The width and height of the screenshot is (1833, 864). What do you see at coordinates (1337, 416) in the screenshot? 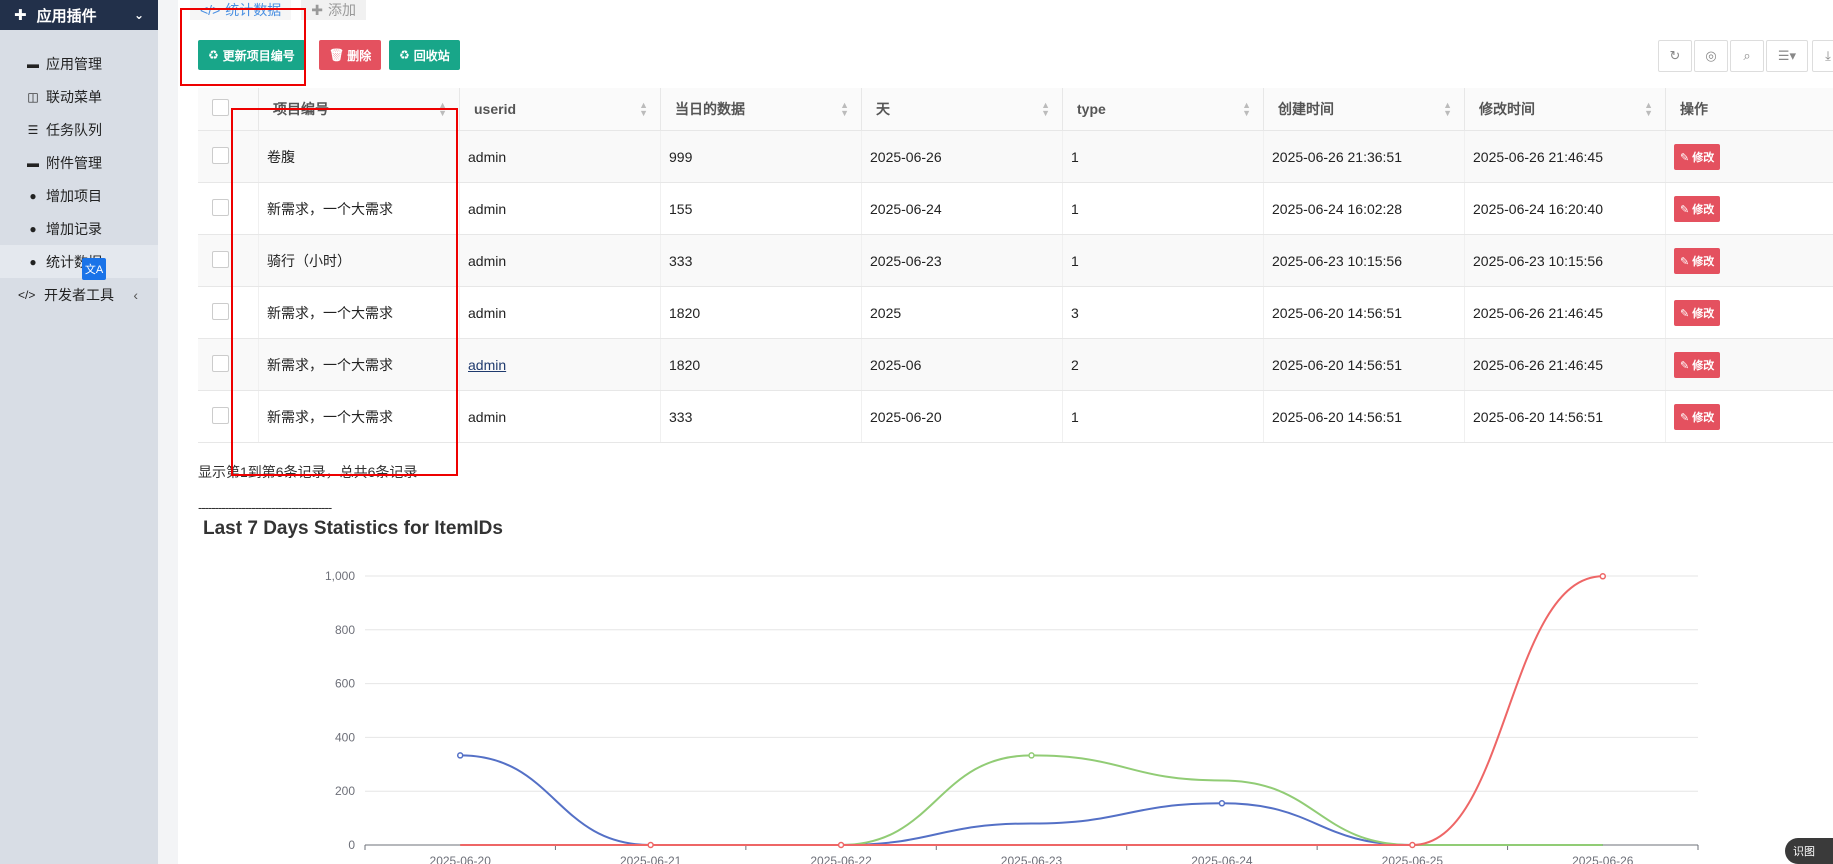
I see `cell-text: 2025-06-20 14:56:51` at bounding box center [1337, 416].